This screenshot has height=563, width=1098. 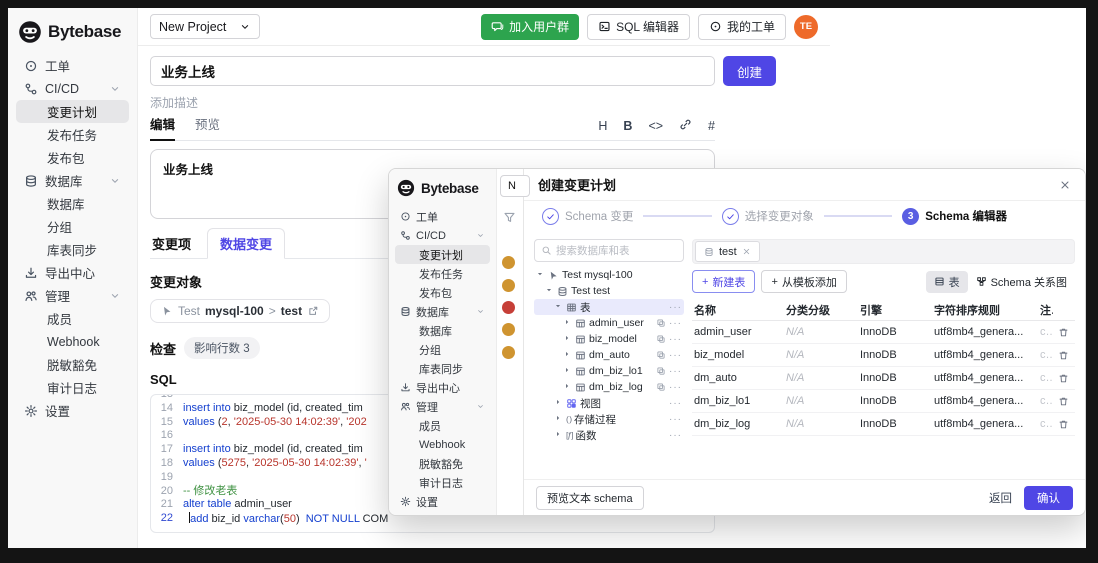 I want to click on tab-preview: 预览, so click(x=207, y=127).